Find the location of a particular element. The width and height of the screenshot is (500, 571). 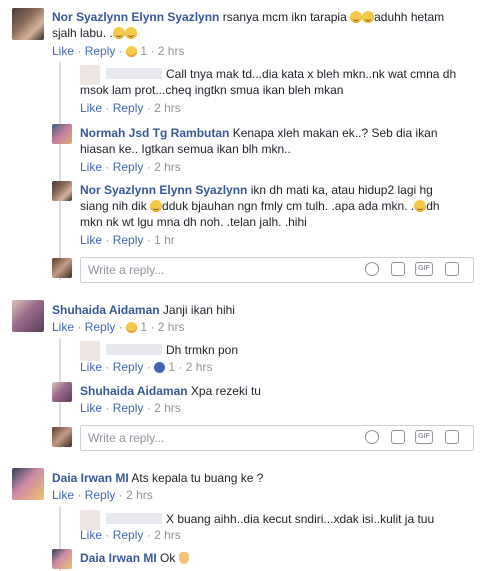

comment-actions: Like · Reply · 2 hrs is located at coordinates (102, 495).